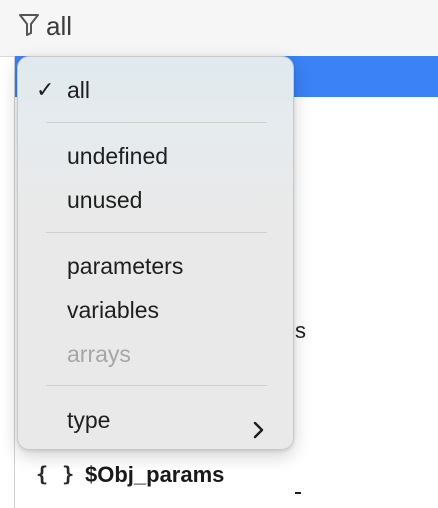  I want to click on filter-bar: all, so click(219, 28).